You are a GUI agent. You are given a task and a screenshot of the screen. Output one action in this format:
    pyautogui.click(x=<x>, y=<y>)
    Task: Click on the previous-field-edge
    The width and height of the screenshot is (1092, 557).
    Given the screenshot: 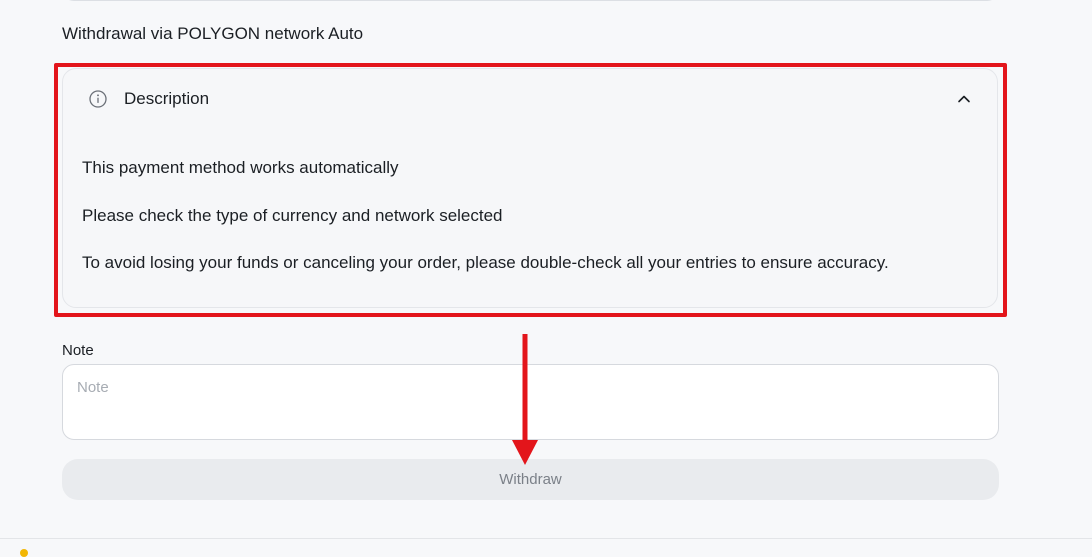 What is the action you would take?
    pyautogui.click(x=530, y=0)
    